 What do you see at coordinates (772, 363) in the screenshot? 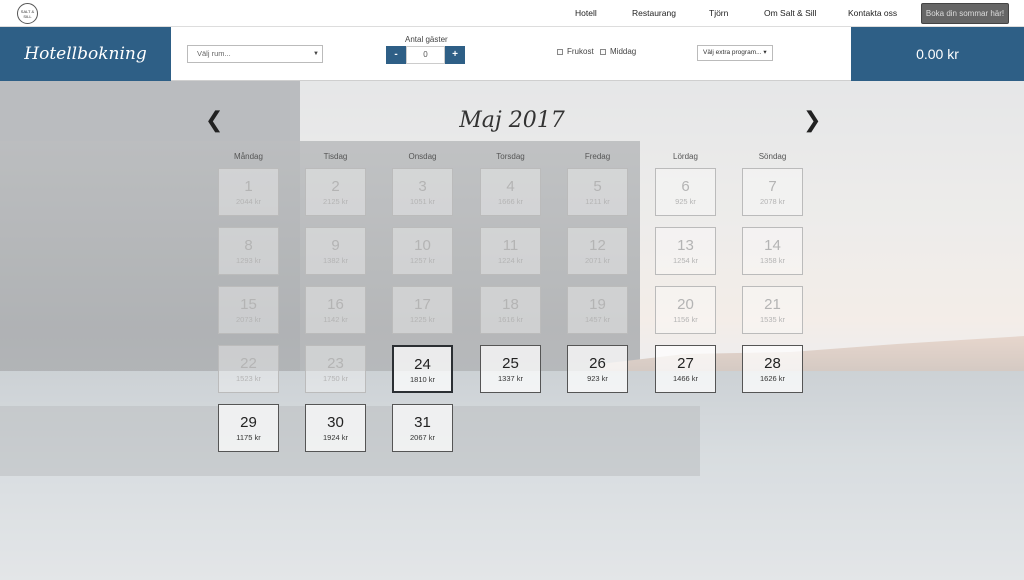
I see `day-number: 28` at bounding box center [772, 363].